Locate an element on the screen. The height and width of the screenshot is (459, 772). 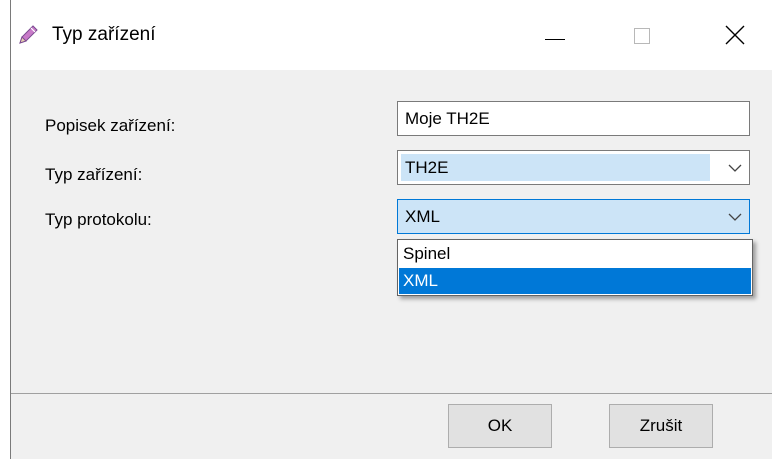
description-input: Moje TH2E is located at coordinates (573, 118).